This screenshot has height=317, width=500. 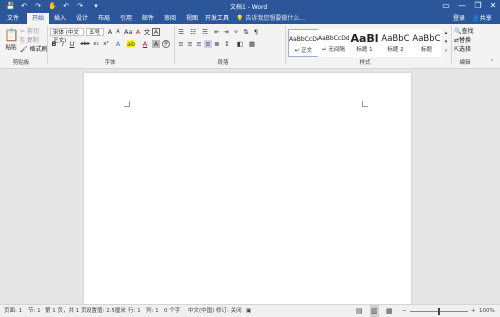 What do you see at coordinates (82, 18) in the screenshot?
I see `tab-design: 设计` at bounding box center [82, 18].